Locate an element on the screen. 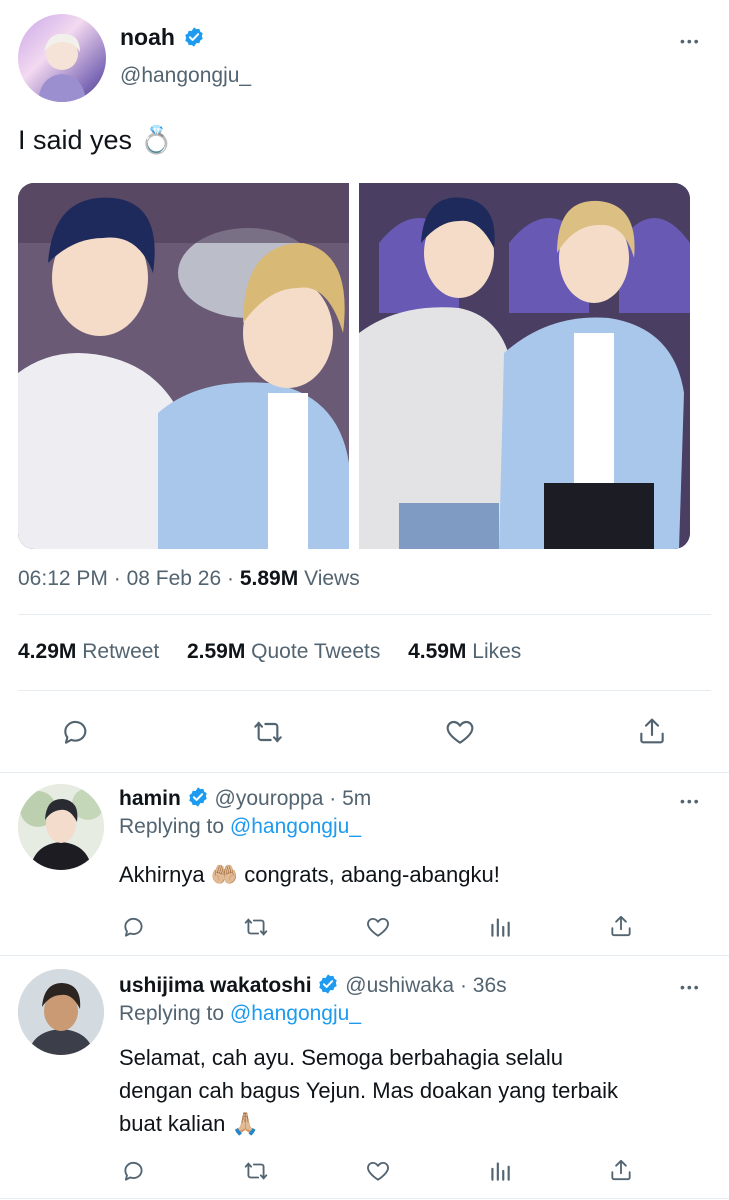  retweets-stat: 4.29M Retweet is located at coordinates (88, 651).